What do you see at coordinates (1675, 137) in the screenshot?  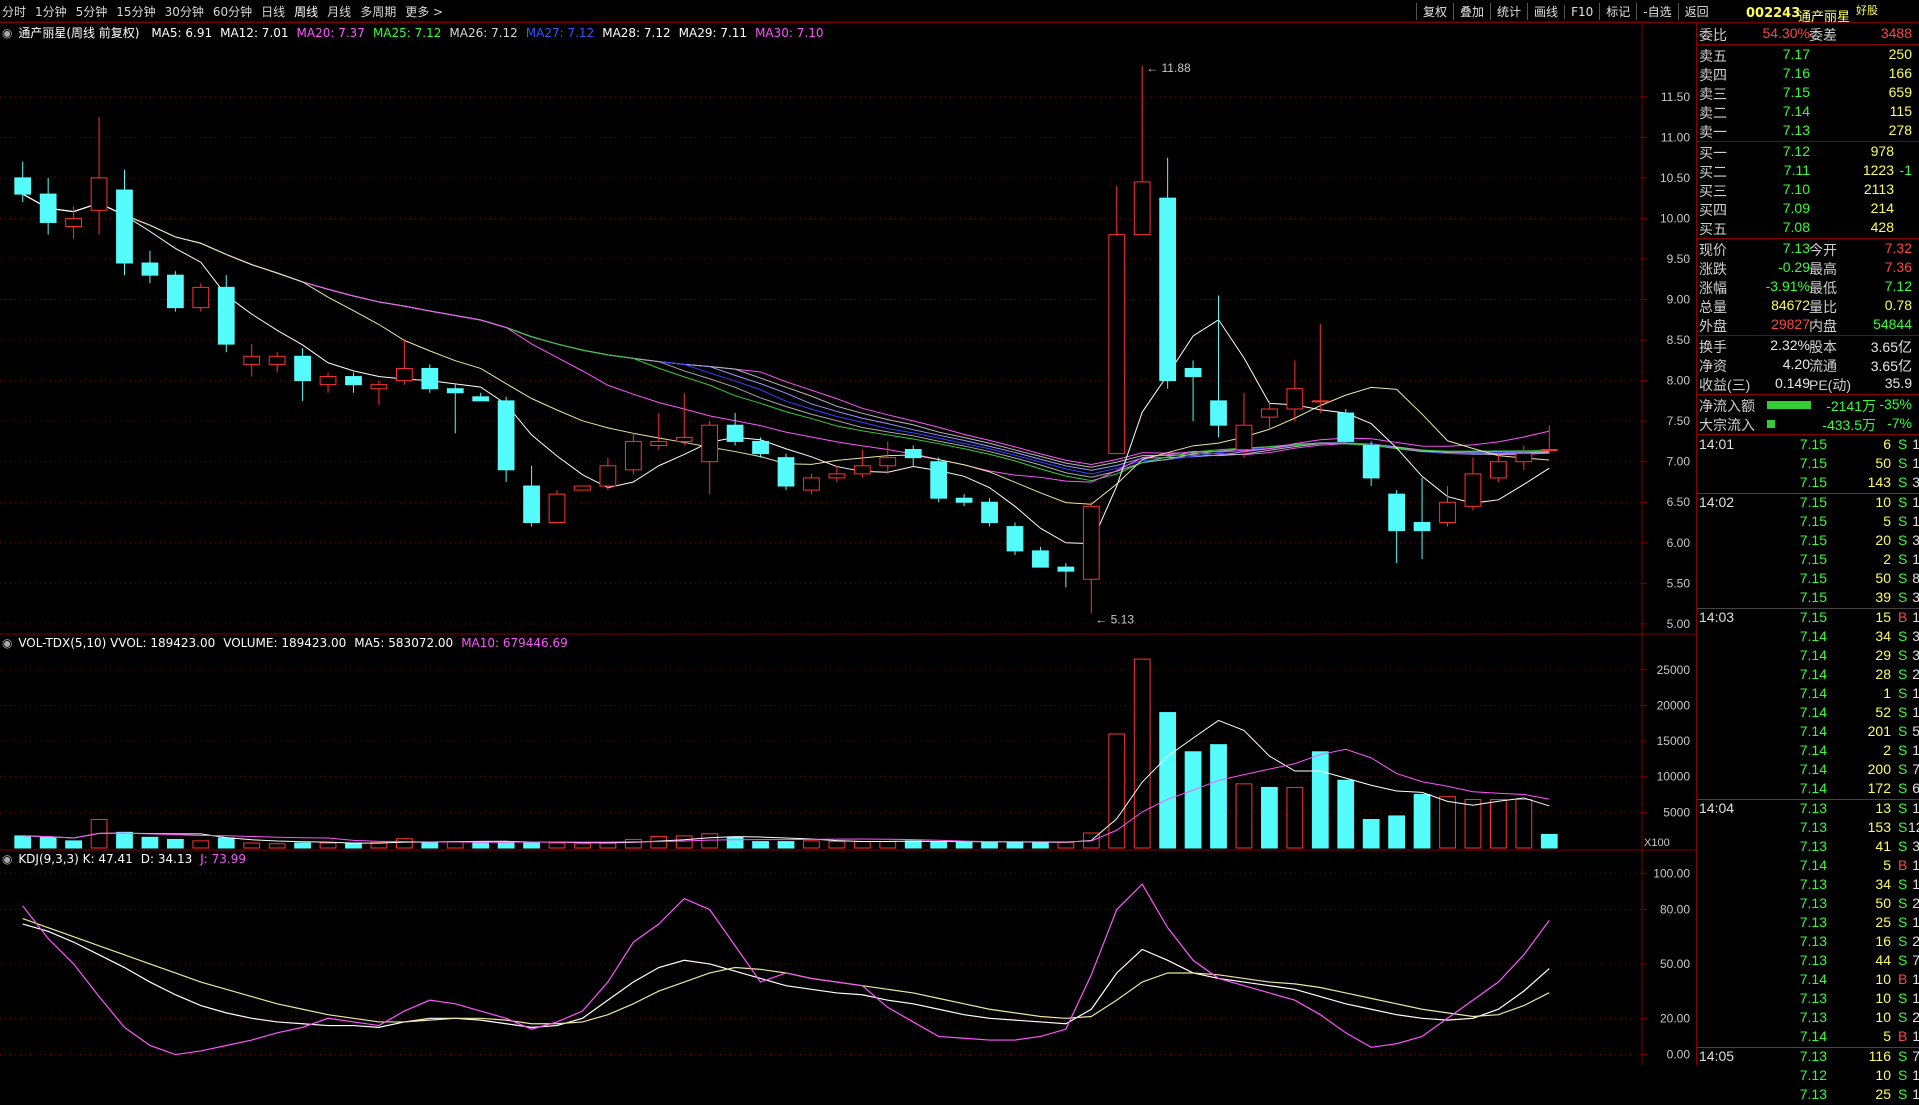 I see `axis-tick-label: 11.00` at bounding box center [1675, 137].